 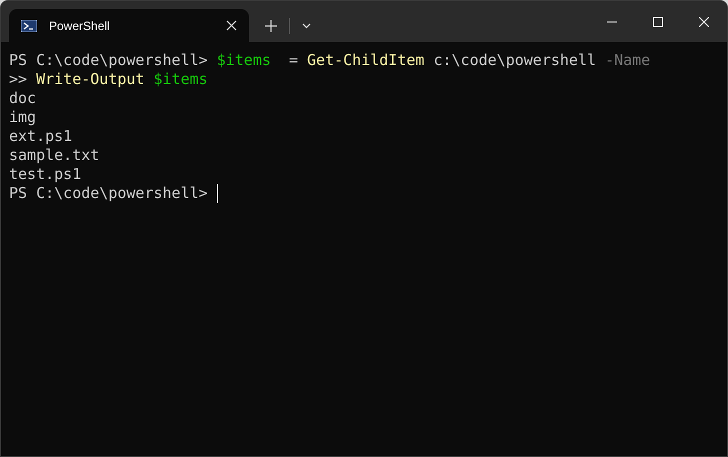 I want to click on command-text: Get-ChildItem, so click(x=365, y=60).